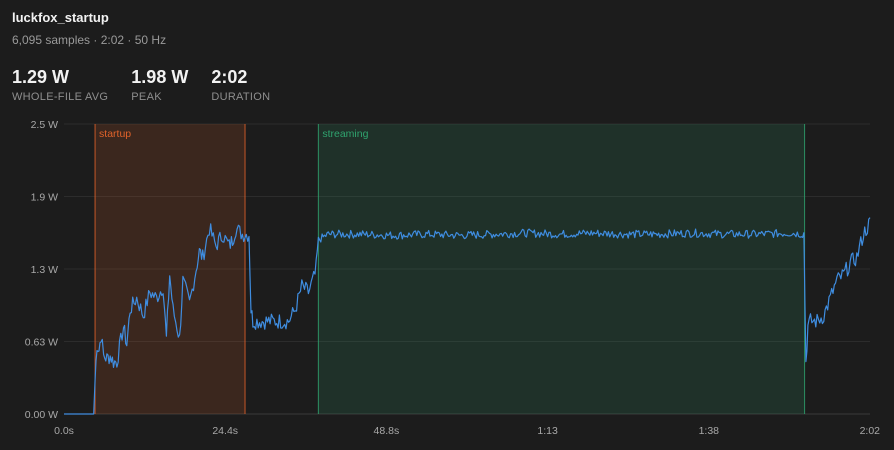 The image size is (894, 450). I want to click on stat-average-label: WHOLE-FILE AVG, so click(60, 97).